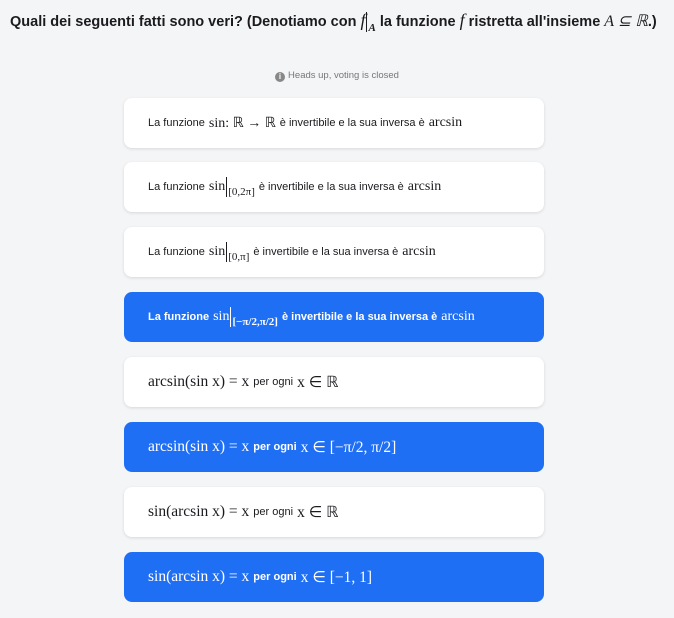 This screenshot has height=618, width=674. I want to click on info-icon: i, so click(280, 77).